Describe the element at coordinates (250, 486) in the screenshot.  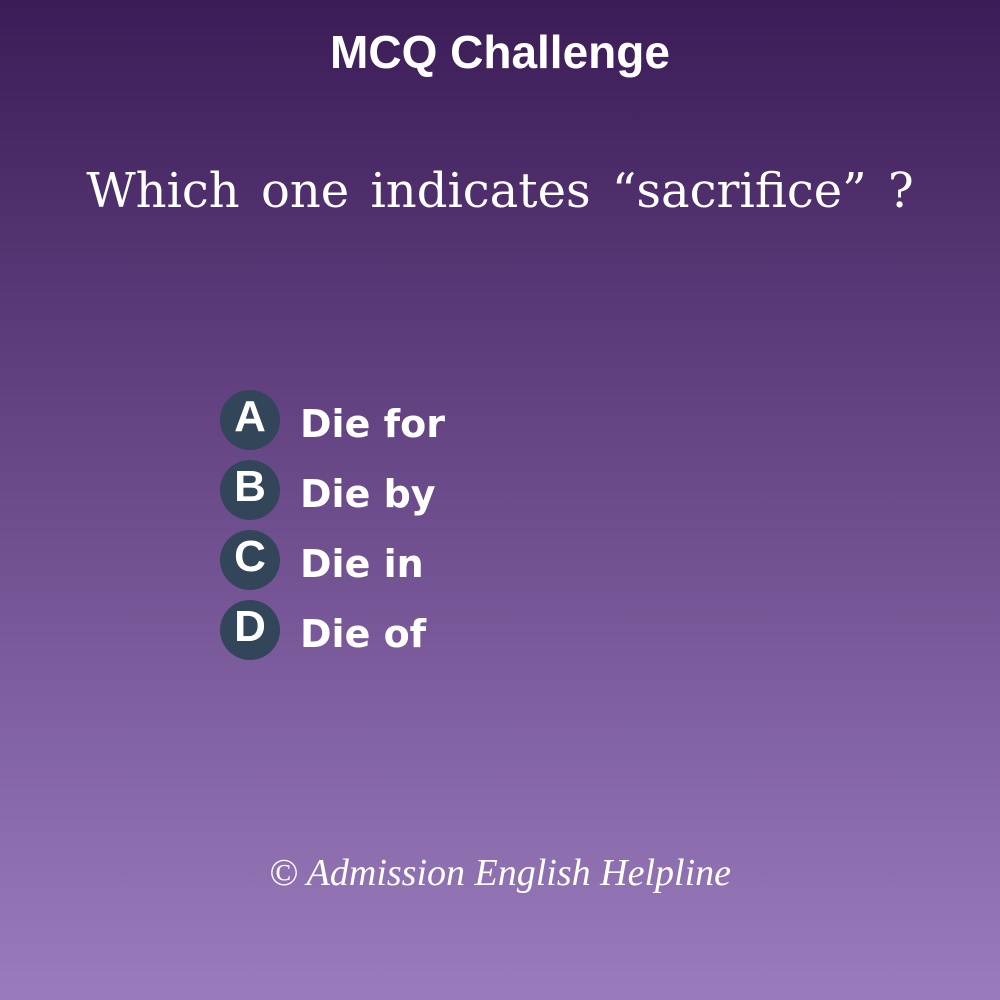
I see `option-b-letter: B` at that location.